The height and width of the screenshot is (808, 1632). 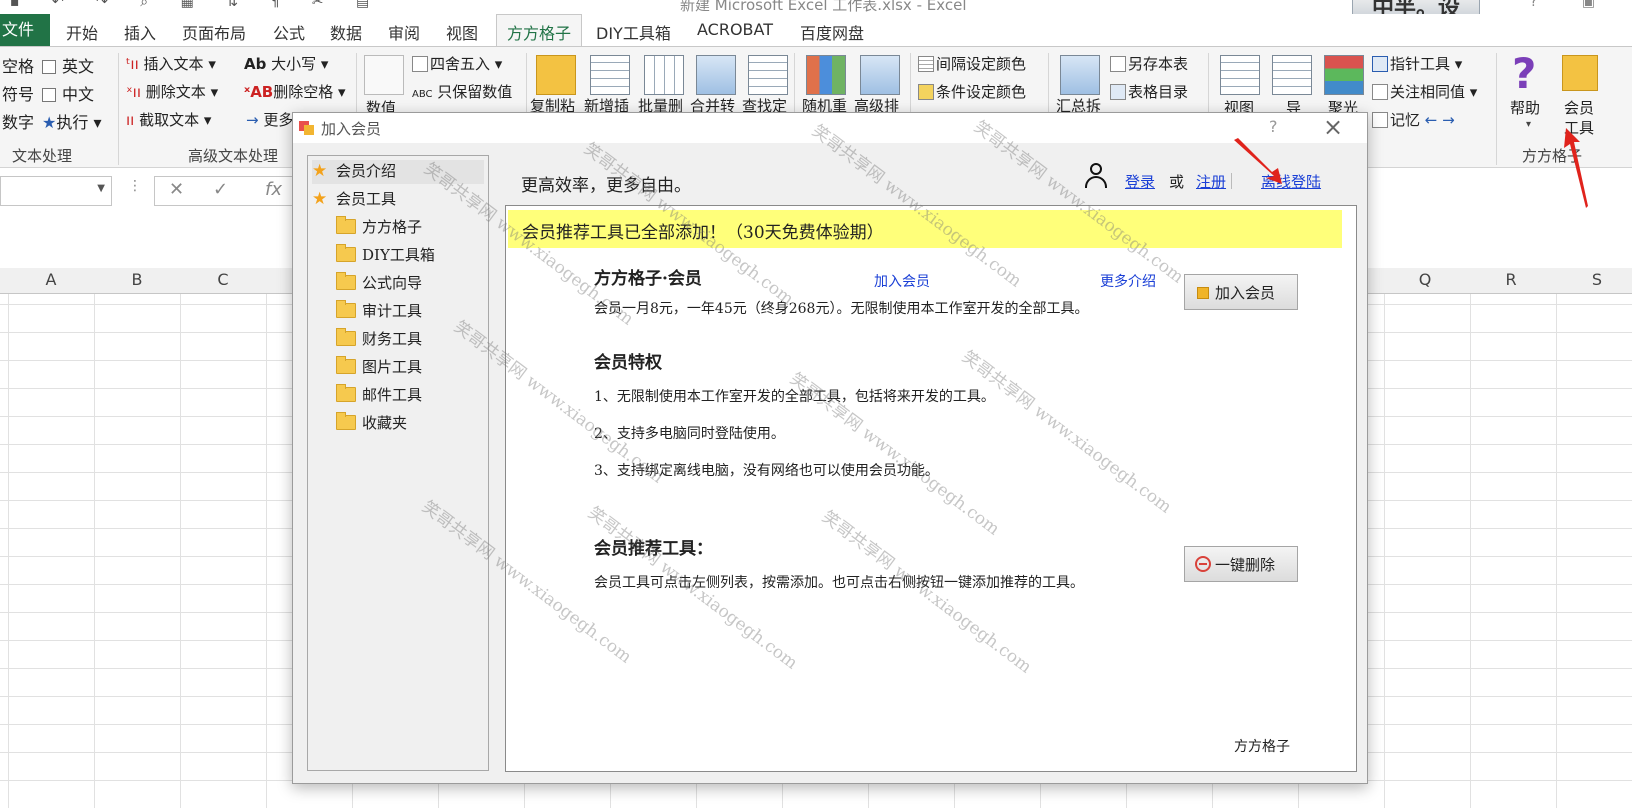 What do you see at coordinates (295, 91) in the screenshot?
I see `delete-space-button: ˣAB删除空格 ▾` at bounding box center [295, 91].